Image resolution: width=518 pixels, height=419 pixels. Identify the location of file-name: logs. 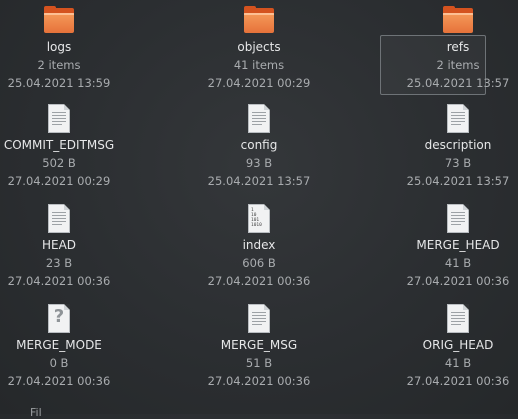
(59, 47).